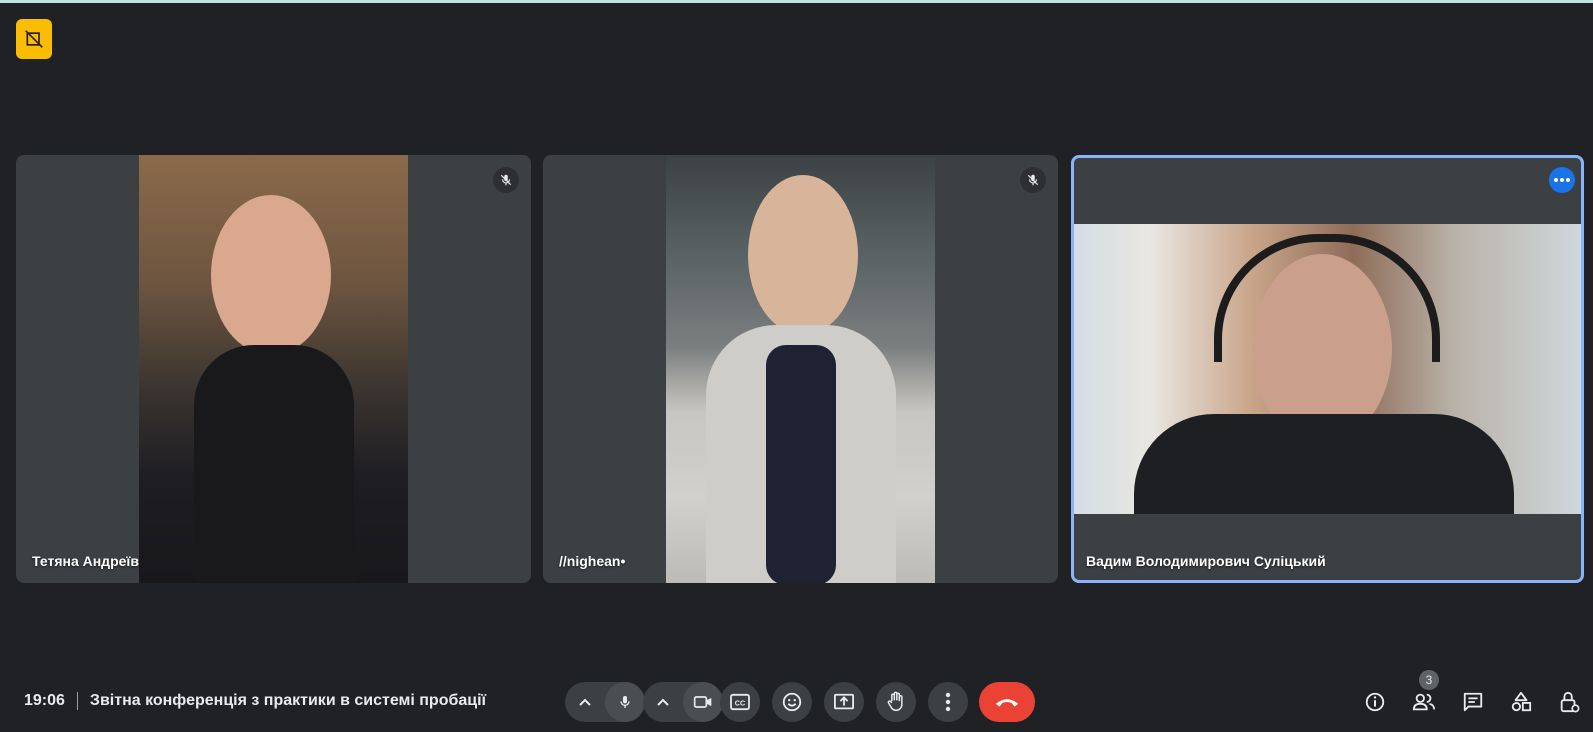 This screenshot has width=1593, height=732. I want to click on divider, so click(77, 701).